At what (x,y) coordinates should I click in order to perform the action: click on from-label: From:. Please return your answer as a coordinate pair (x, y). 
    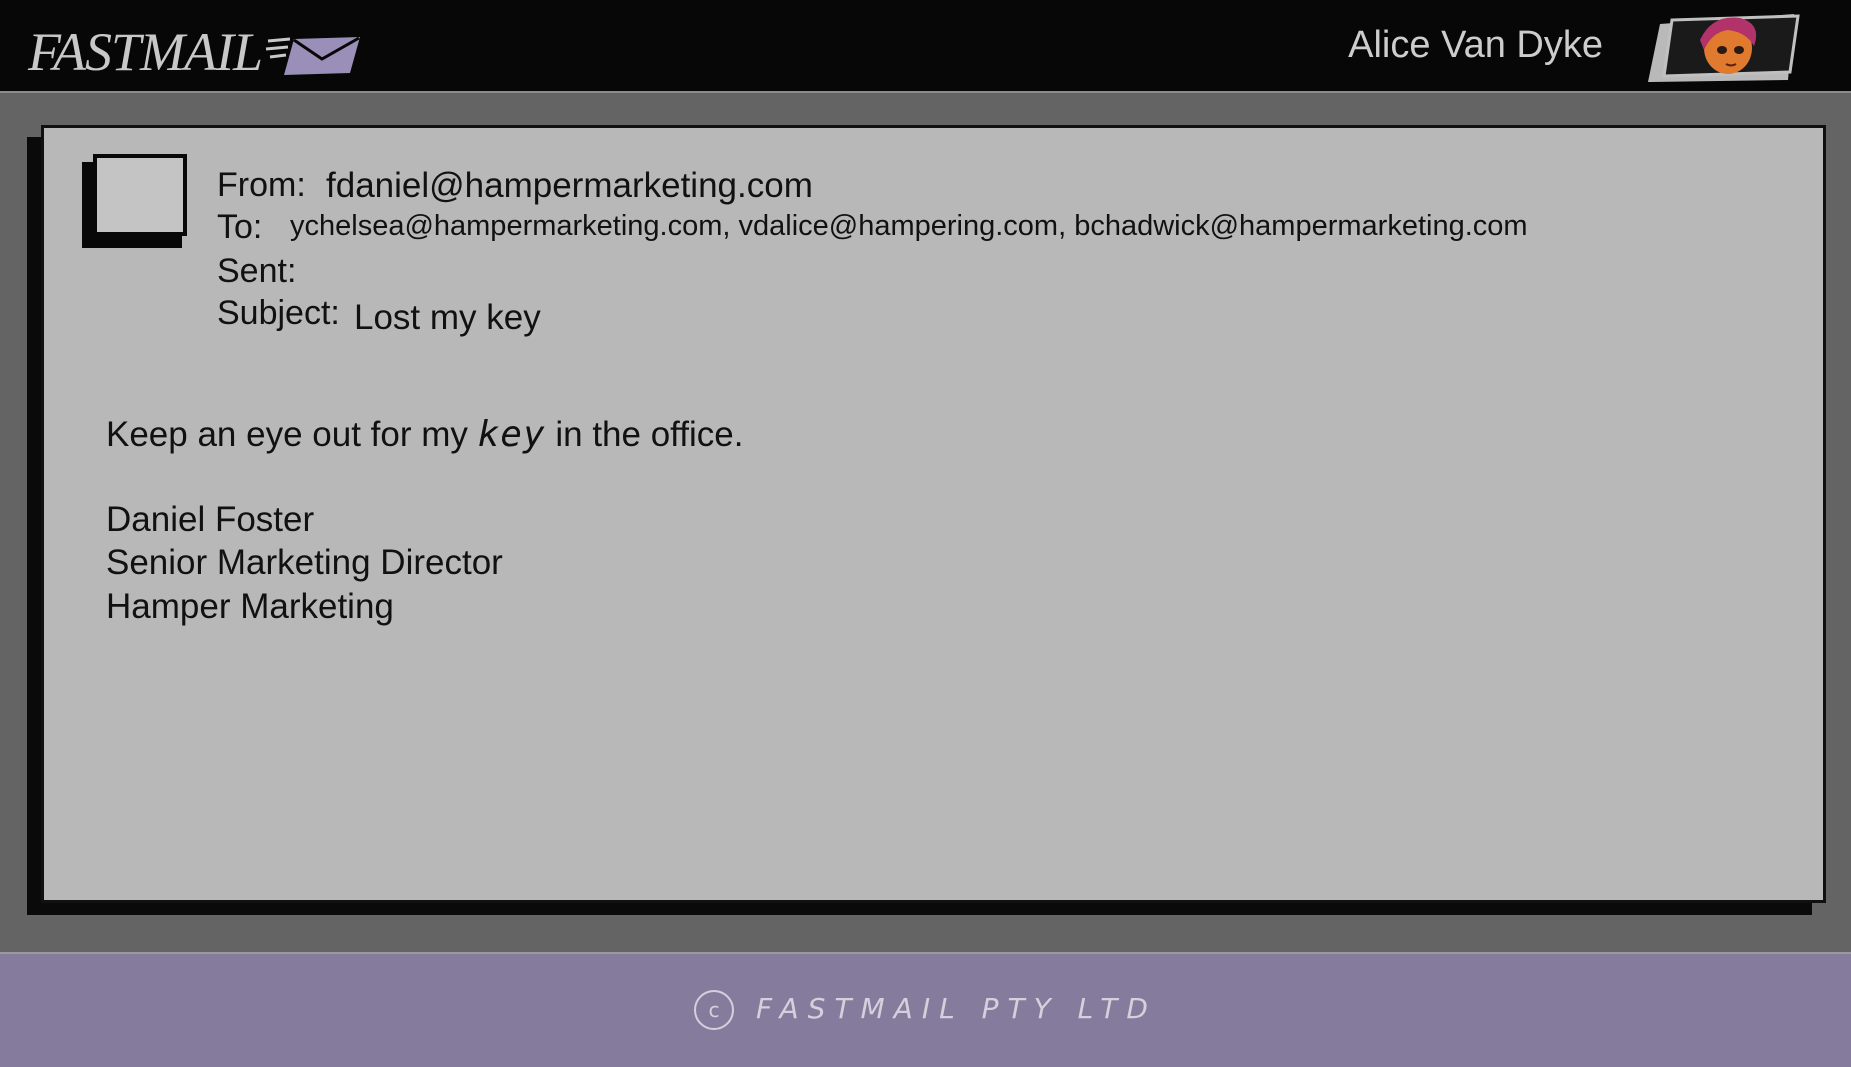
    Looking at the image, I should click on (261, 185).